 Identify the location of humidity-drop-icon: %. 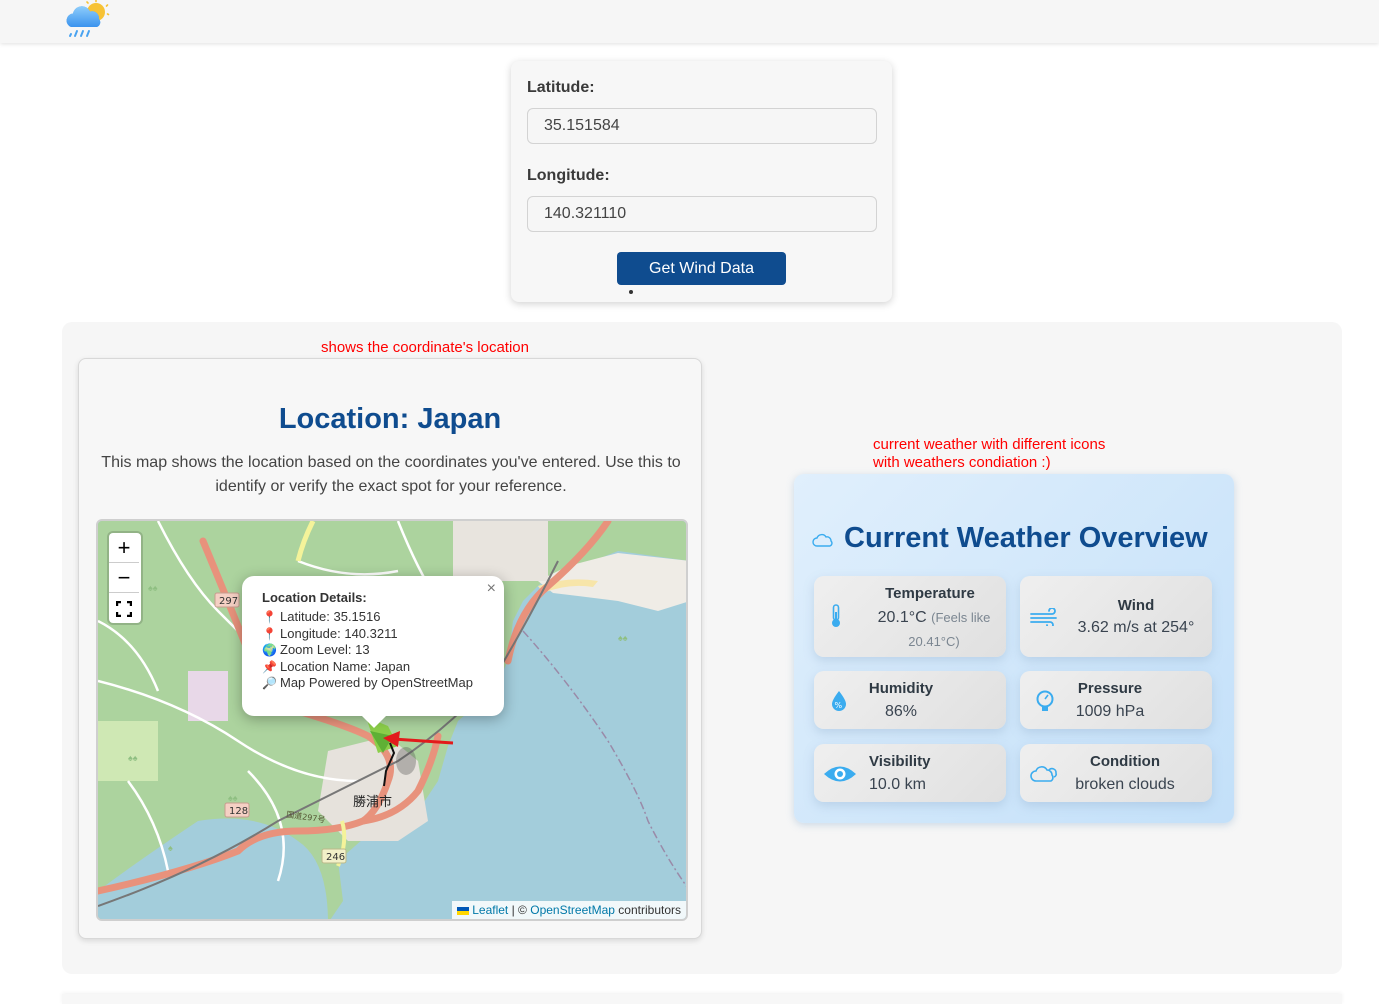
(839, 703).